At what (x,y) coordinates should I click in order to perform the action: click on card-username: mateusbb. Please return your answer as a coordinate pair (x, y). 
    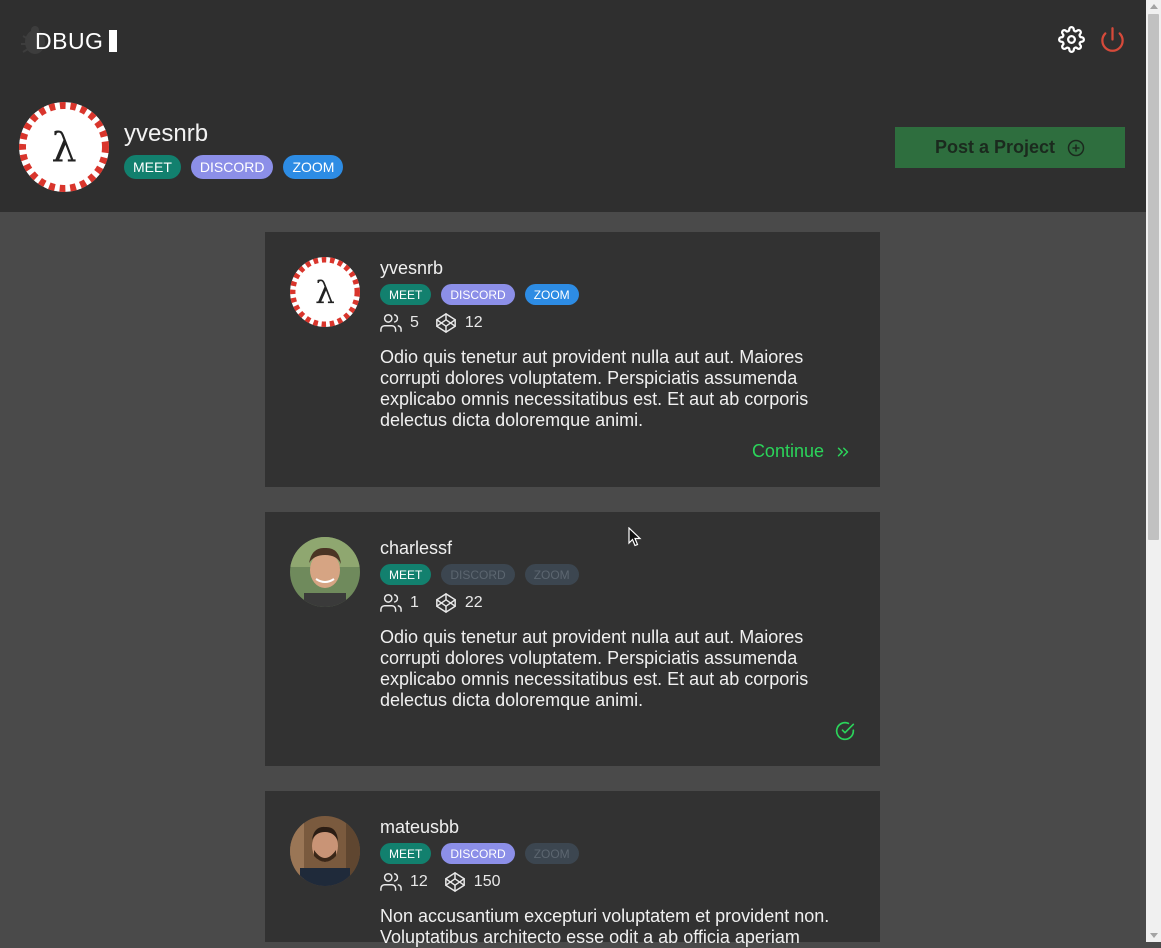
    Looking at the image, I should click on (419, 827).